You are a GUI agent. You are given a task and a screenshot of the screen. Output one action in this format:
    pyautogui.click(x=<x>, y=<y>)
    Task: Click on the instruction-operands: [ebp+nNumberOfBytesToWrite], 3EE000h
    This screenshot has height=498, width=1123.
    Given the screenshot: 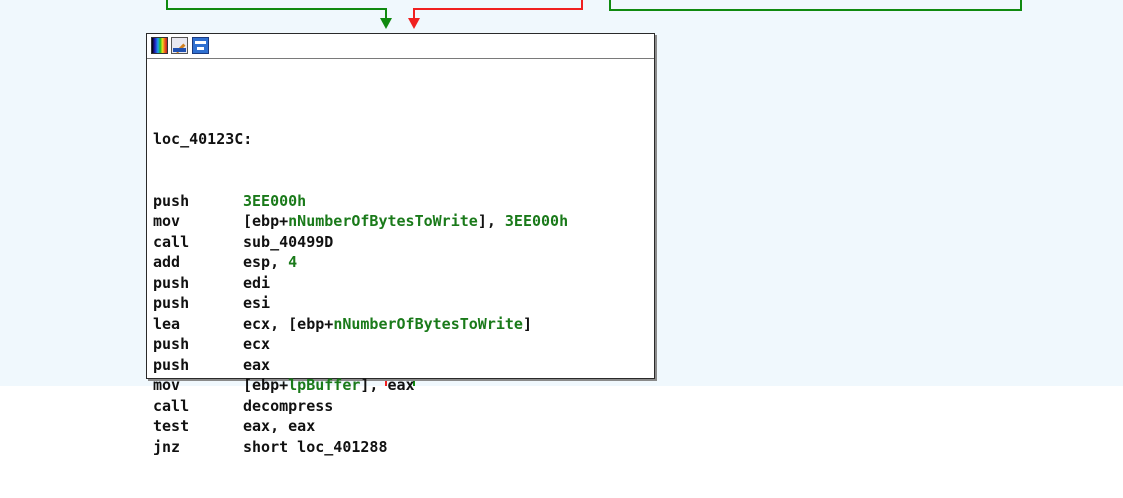 What is the action you would take?
    pyautogui.click(x=405, y=221)
    